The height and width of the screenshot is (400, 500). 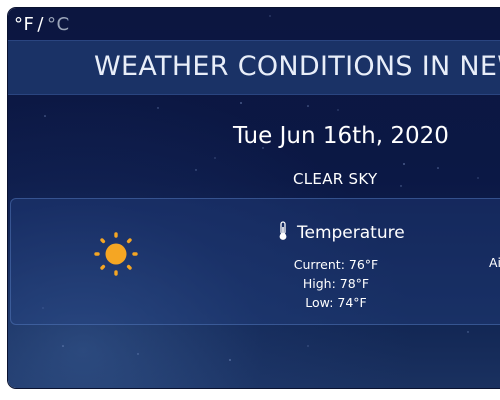 What do you see at coordinates (341, 136) in the screenshot?
I see `current-date: Tue Jun 16th, 2020` at bounding box center [341, 136].